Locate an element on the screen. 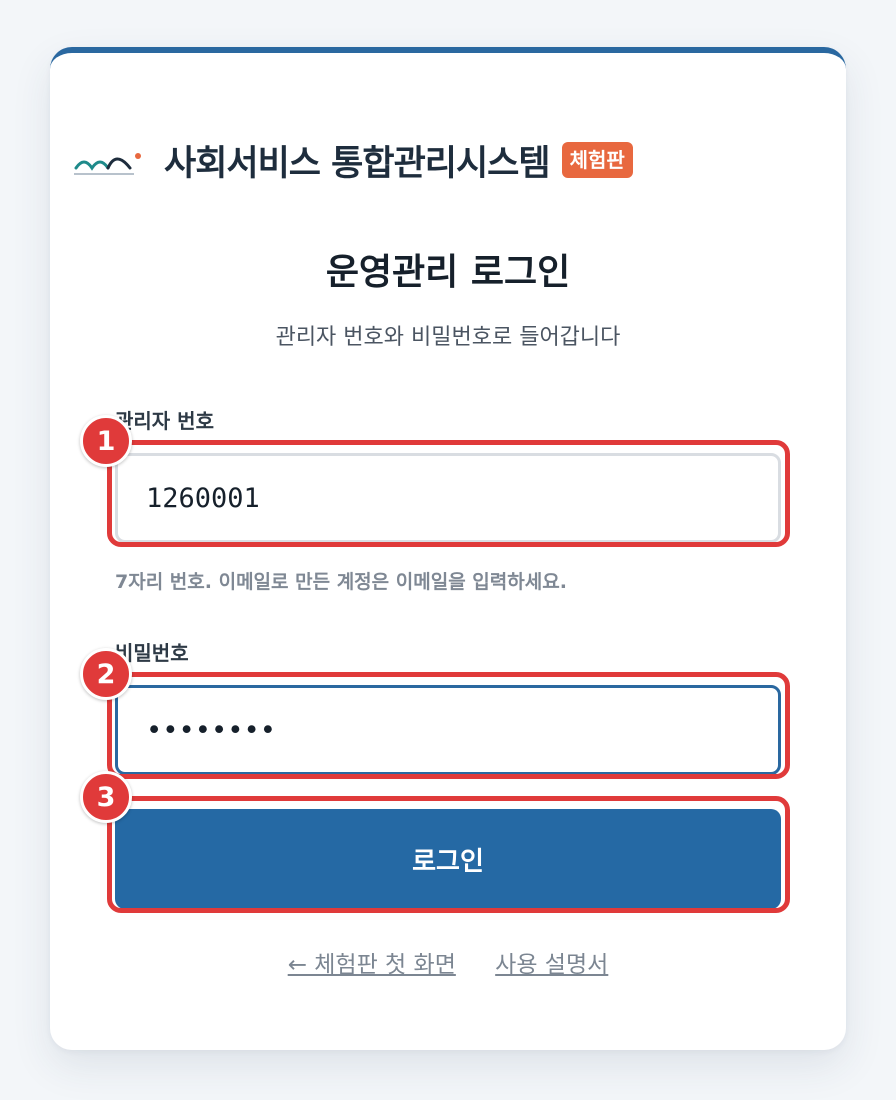 Image resolution: width=896 pixels, height=1100 pixels. trial-badge: 체험판 is located at coordinates (597, 160).